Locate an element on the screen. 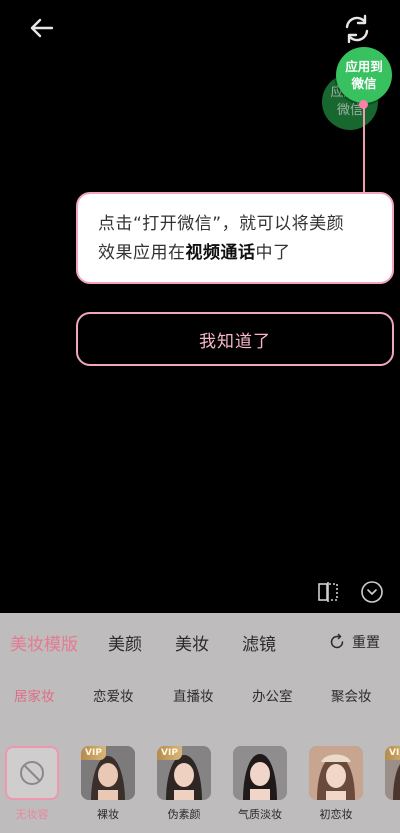 The width and height of the screenshot is (400, 833). tip-line-2-prefix: 效果应用在 is located at coordinates (142, 253).